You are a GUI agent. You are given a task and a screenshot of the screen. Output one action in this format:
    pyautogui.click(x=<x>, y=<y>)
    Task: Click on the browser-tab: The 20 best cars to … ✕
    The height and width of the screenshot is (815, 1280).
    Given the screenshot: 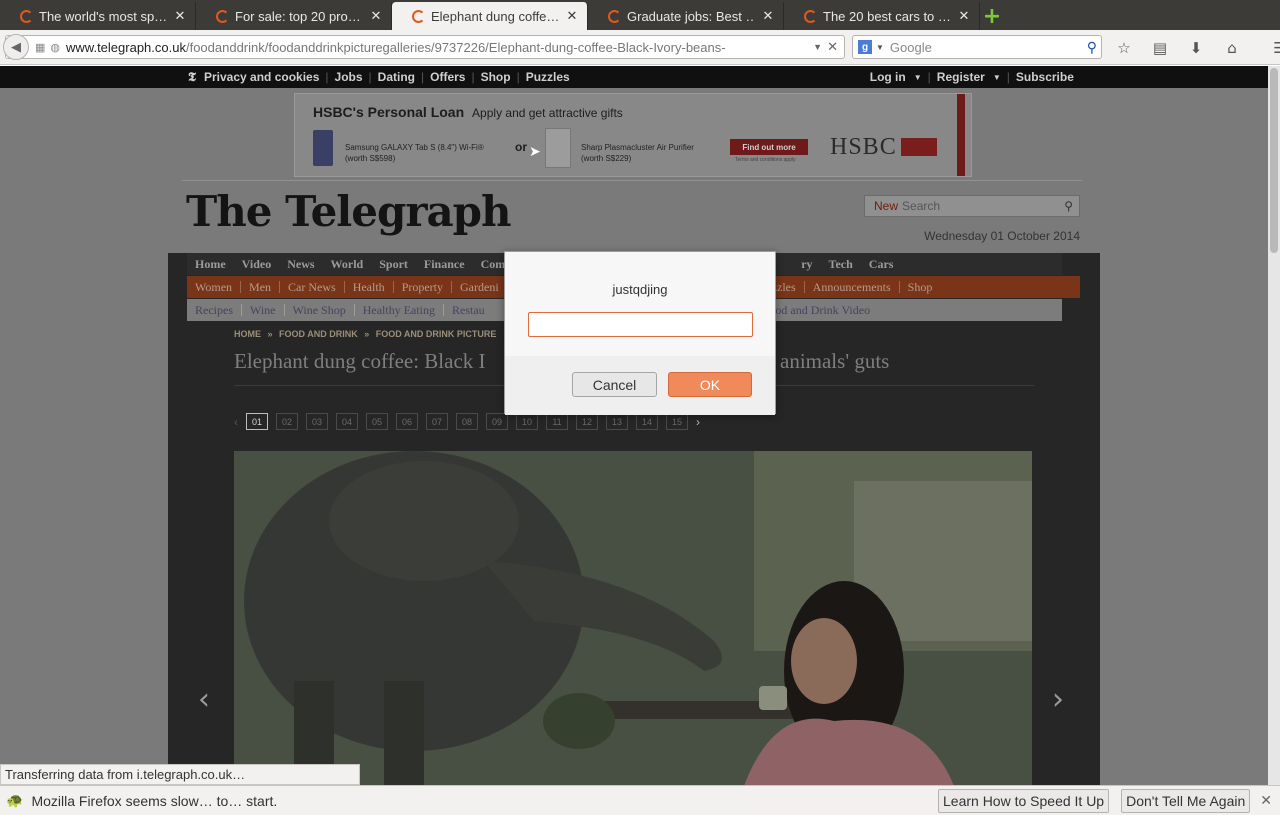 What is the action you would take?
    pyautogui.click(x=882, y=16)
    